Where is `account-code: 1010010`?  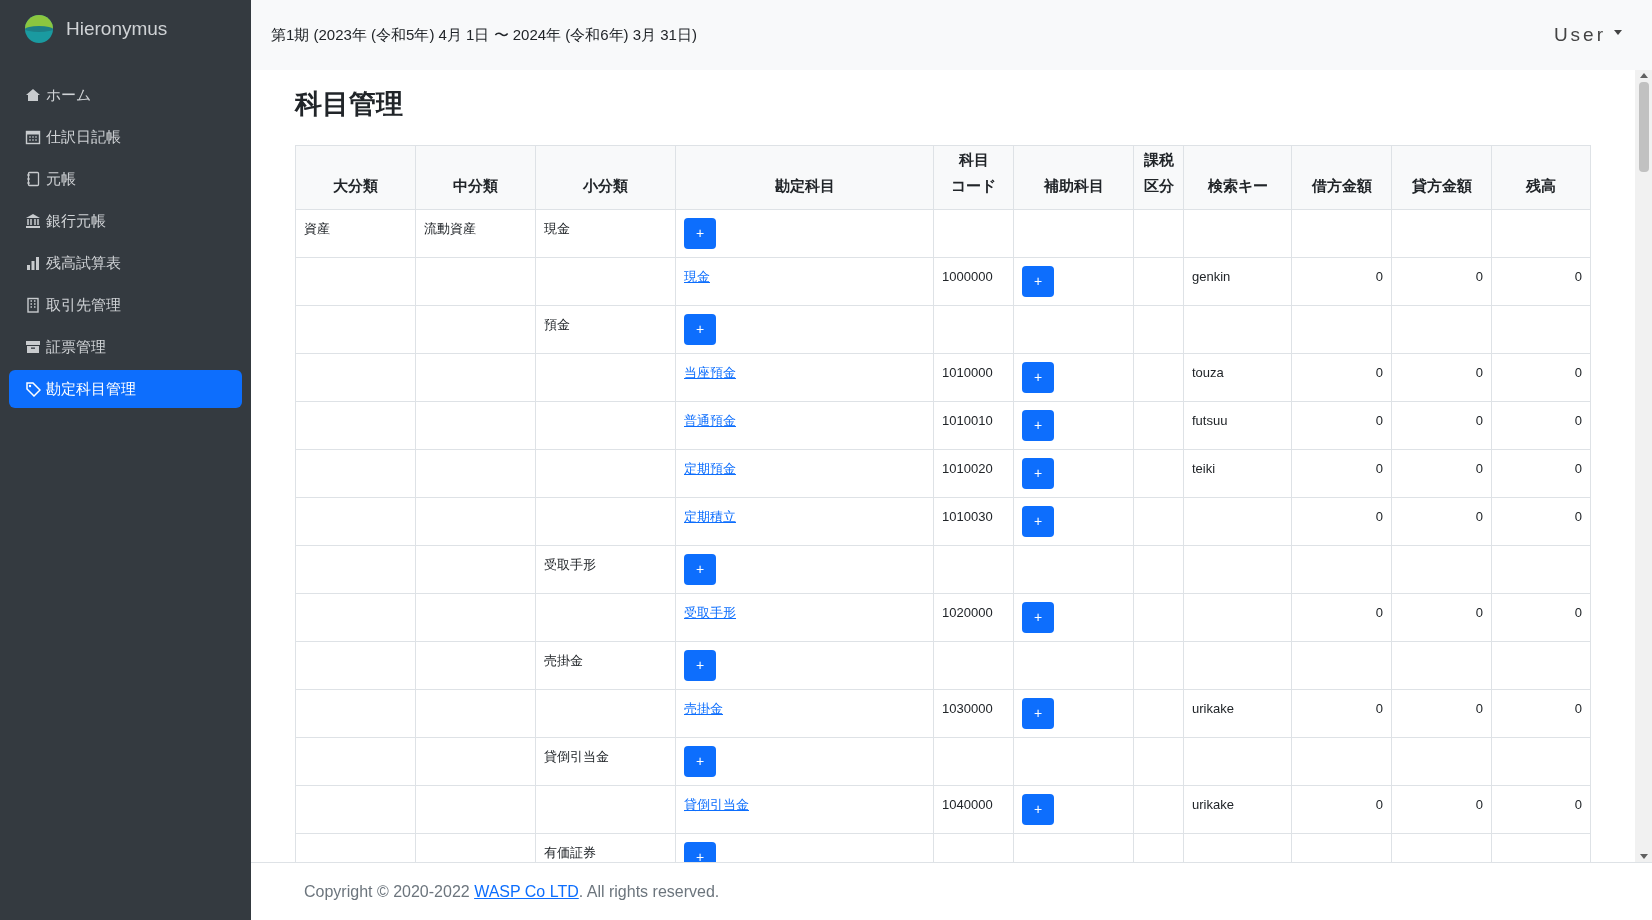
account-code: 1010010 is located at coordinates (967, 420).